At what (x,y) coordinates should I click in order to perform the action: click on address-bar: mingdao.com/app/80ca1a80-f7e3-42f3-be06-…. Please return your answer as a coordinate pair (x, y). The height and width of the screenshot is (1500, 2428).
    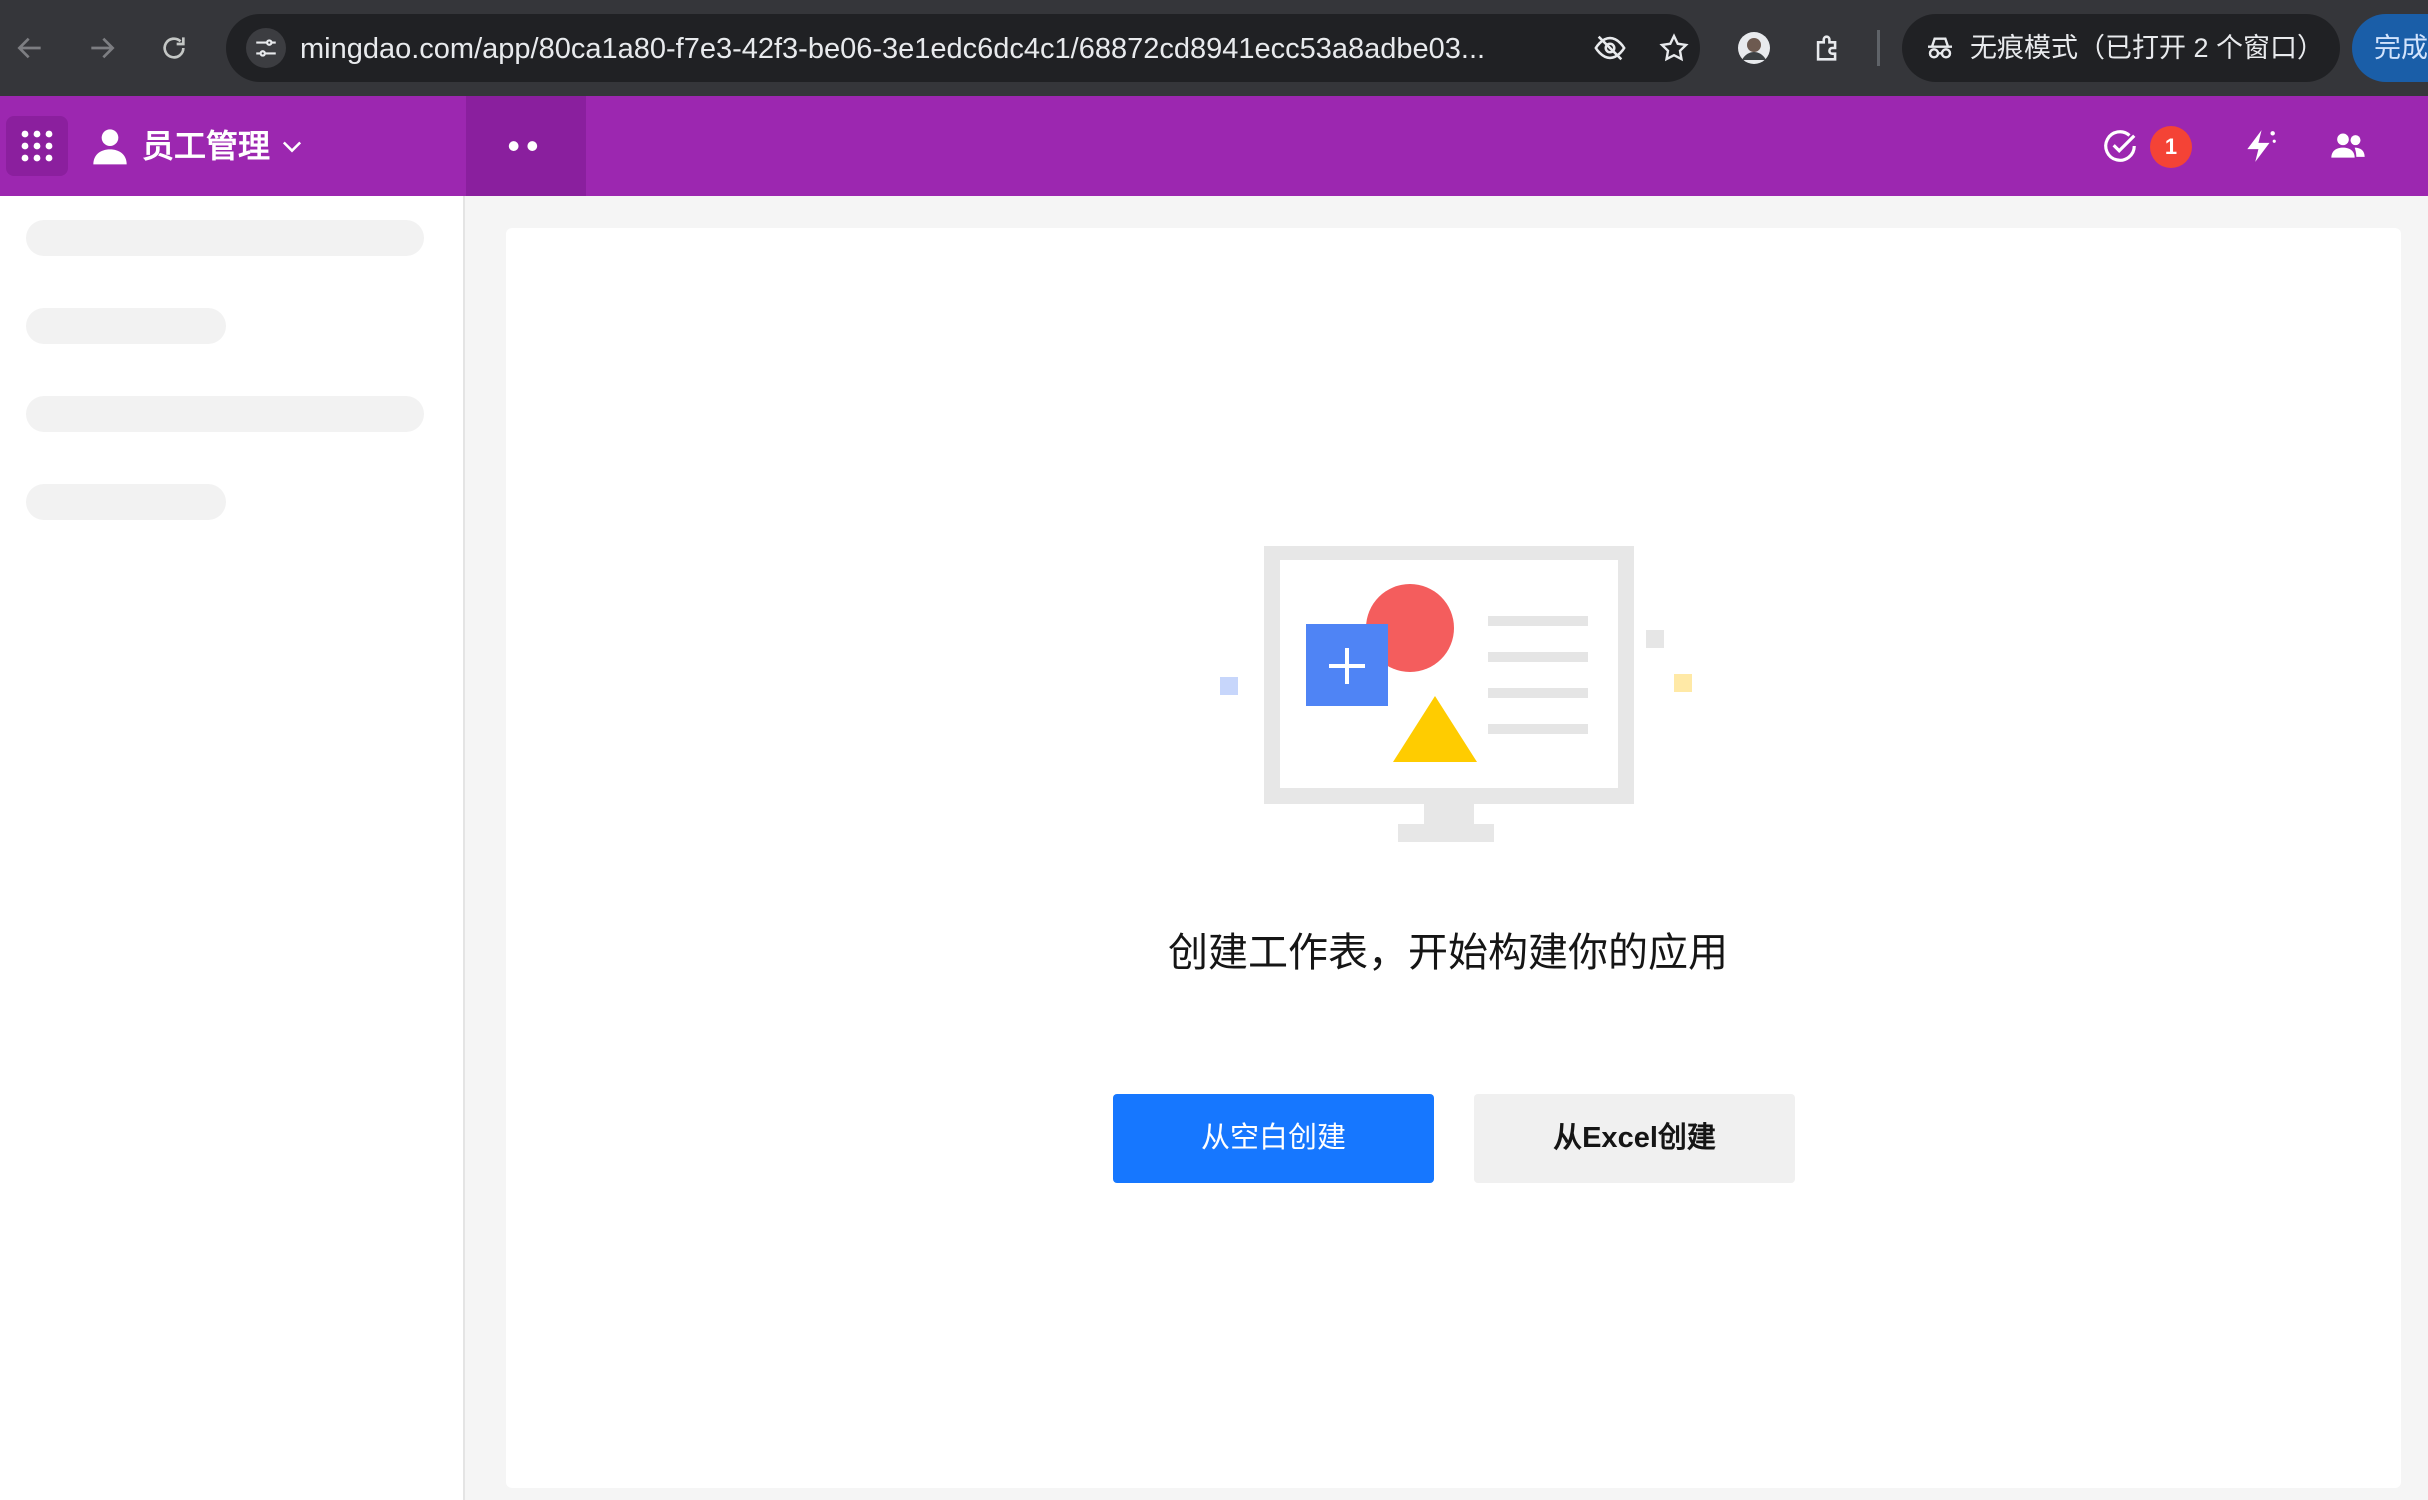
    Looking at the image, I should click on (963, 48).